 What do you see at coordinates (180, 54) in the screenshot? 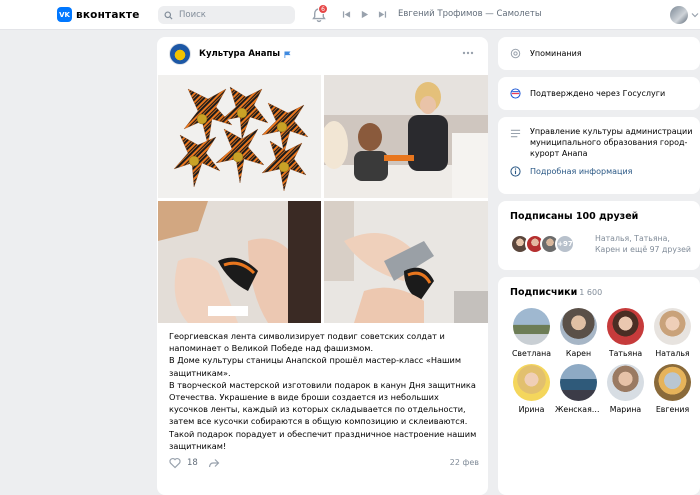
I see `group-avatar` at bounding box center [180, 54].